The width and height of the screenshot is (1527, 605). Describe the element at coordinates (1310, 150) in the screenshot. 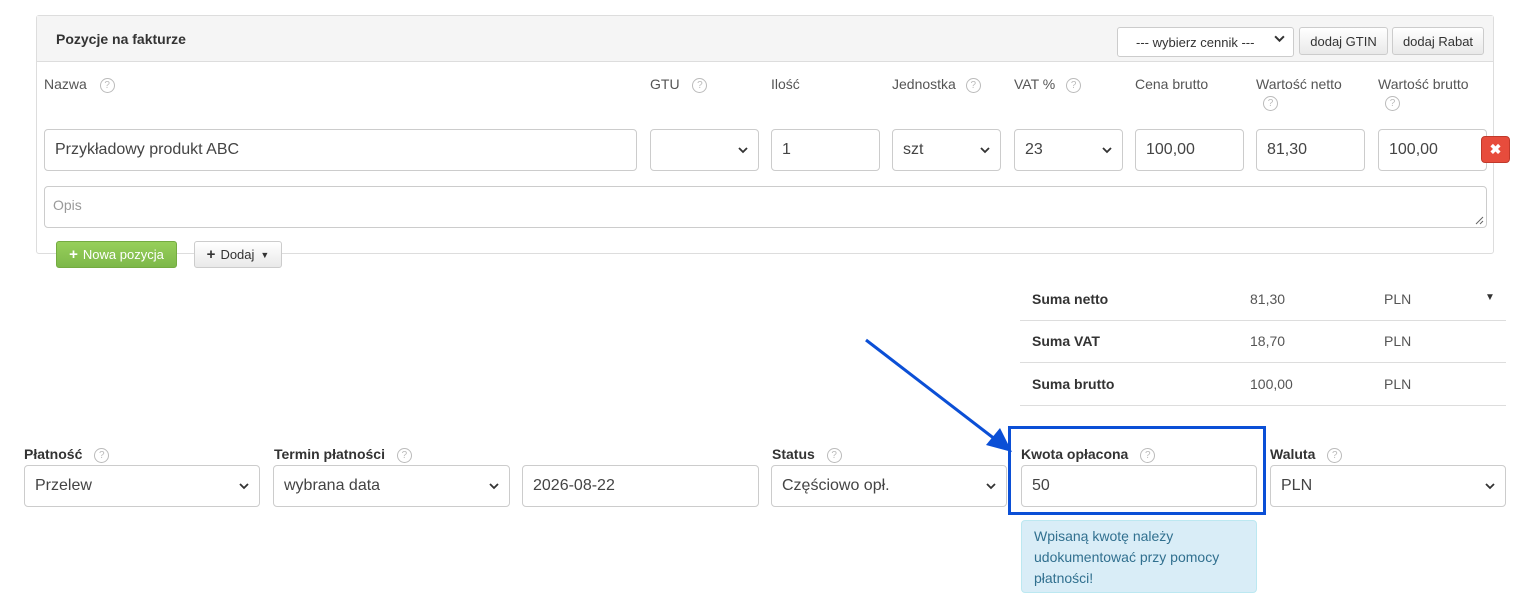

I see `net-value-input: 81,30` at that location.